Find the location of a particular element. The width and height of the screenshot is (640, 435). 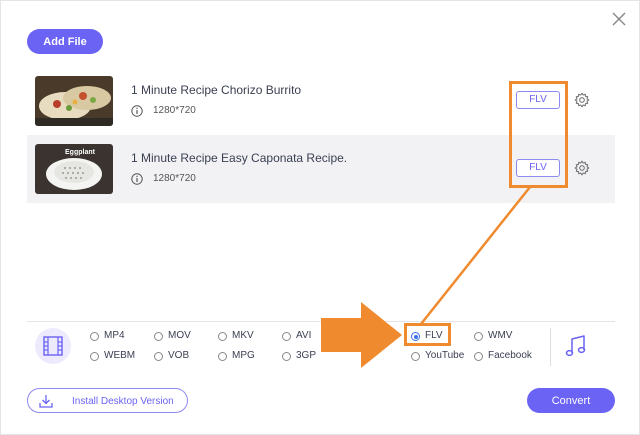

install-desktop-label: Install Desktop Version is located at coordinates (123, 401).